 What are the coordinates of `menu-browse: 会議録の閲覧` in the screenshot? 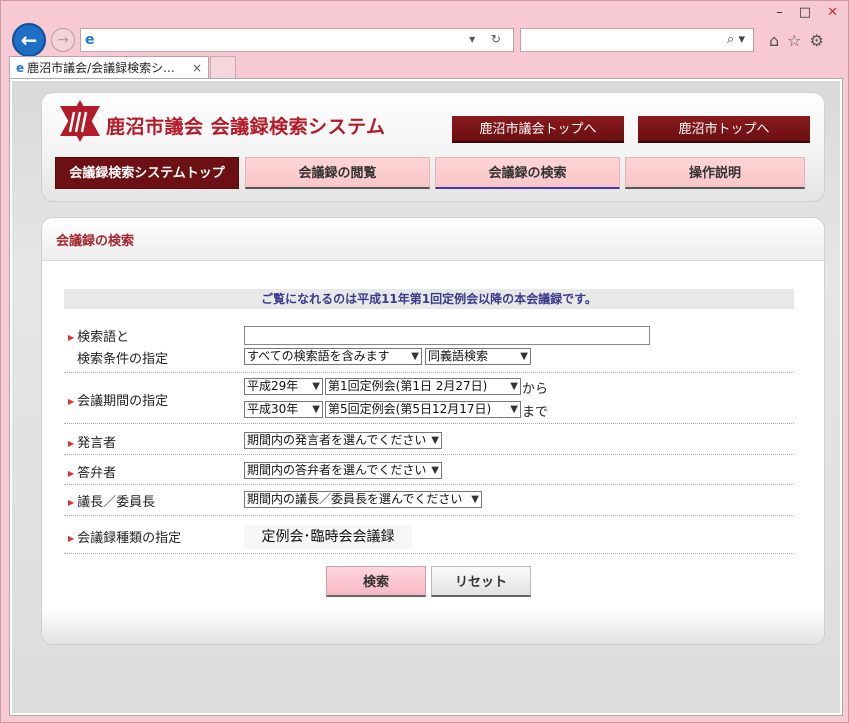 It's located at (337, 173).